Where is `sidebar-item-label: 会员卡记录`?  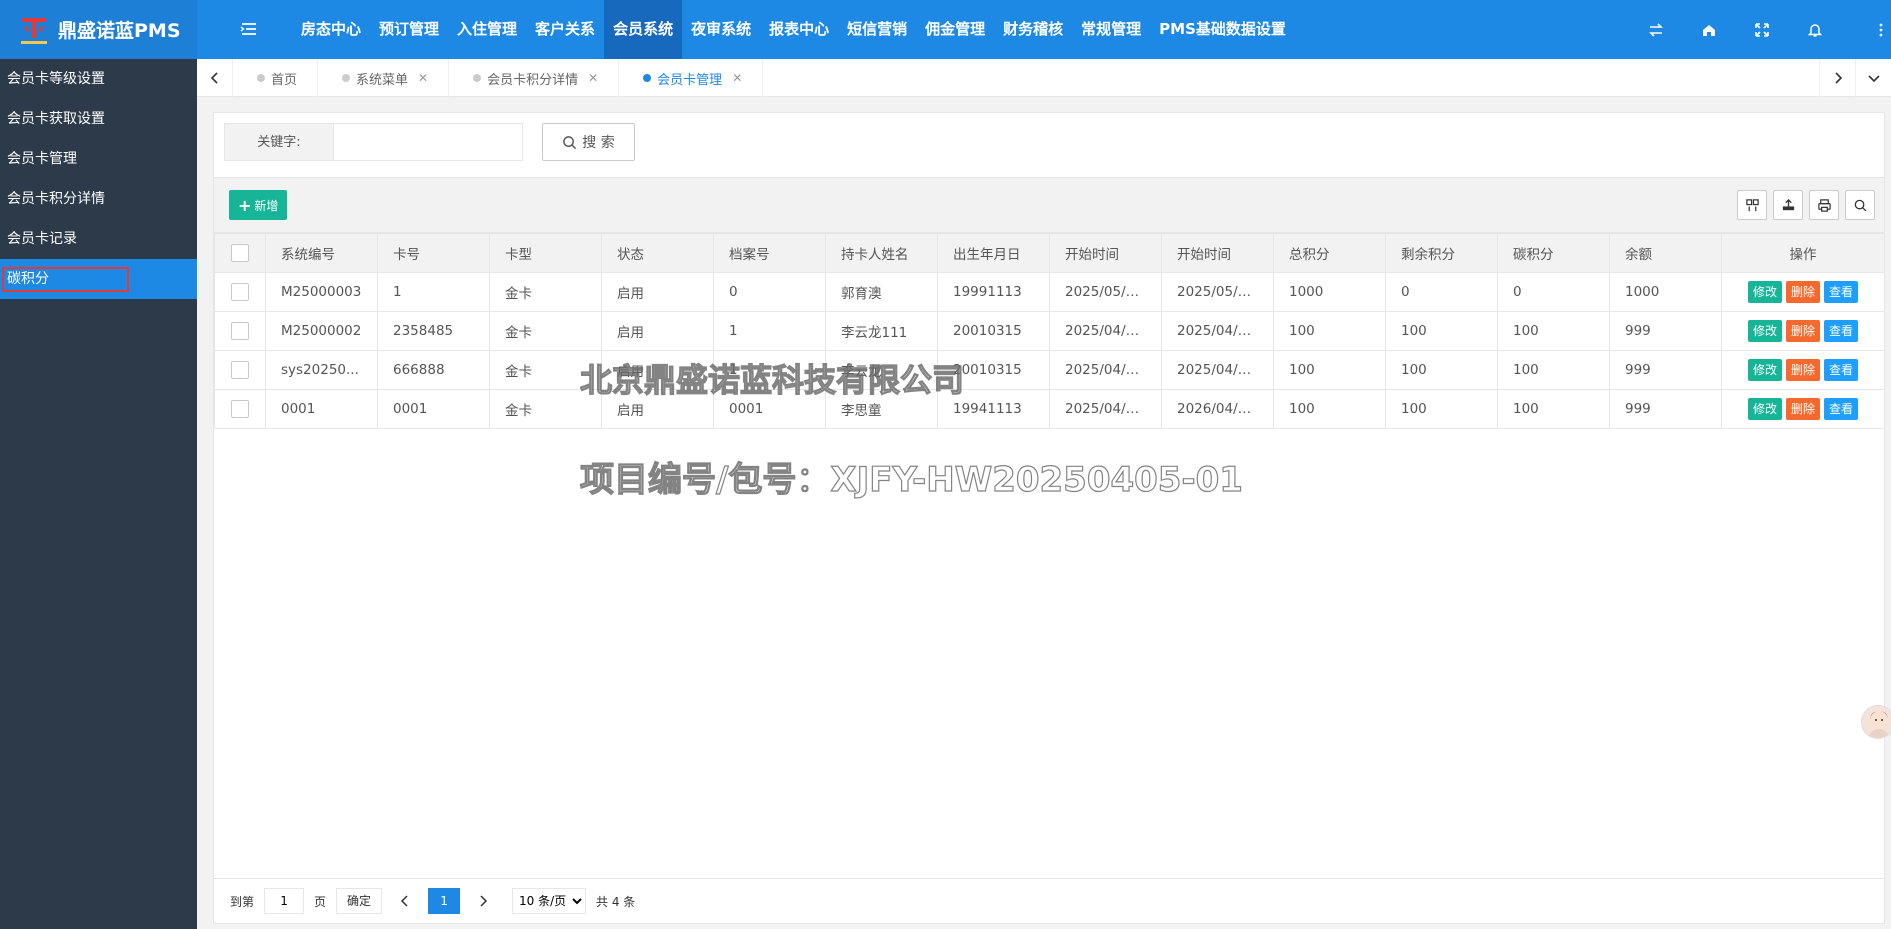 sidebar-item-label: 会员卡记录 is located at coordinates (42, 239).